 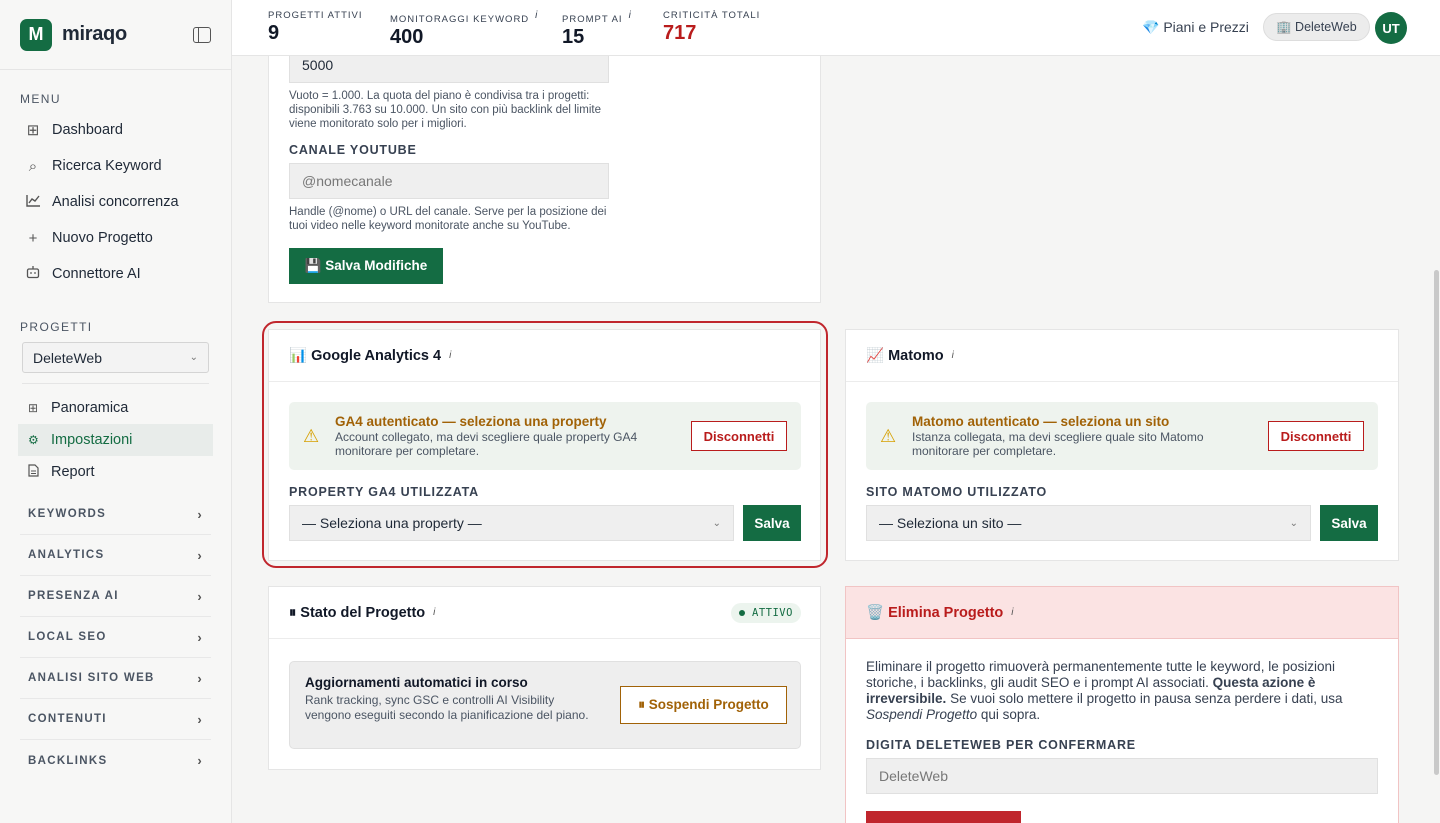 What do you see at coordinates (56, 327) in the screenshot?
I see `projects-section-label: PROGETTI` at bounding box center [56, 327].